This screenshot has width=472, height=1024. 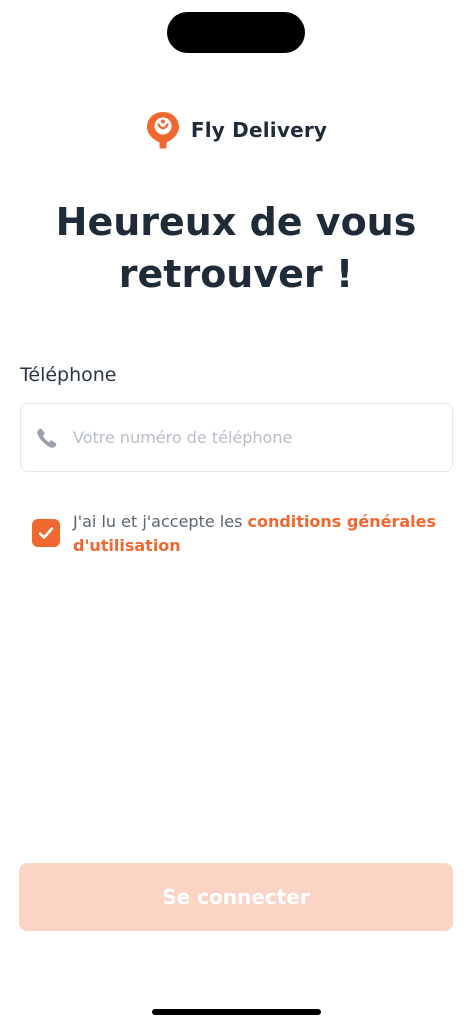 What do you see at coordinates (47, 438) in the screenshot?
I see `phone-icon` at bounding box center [47, 438].